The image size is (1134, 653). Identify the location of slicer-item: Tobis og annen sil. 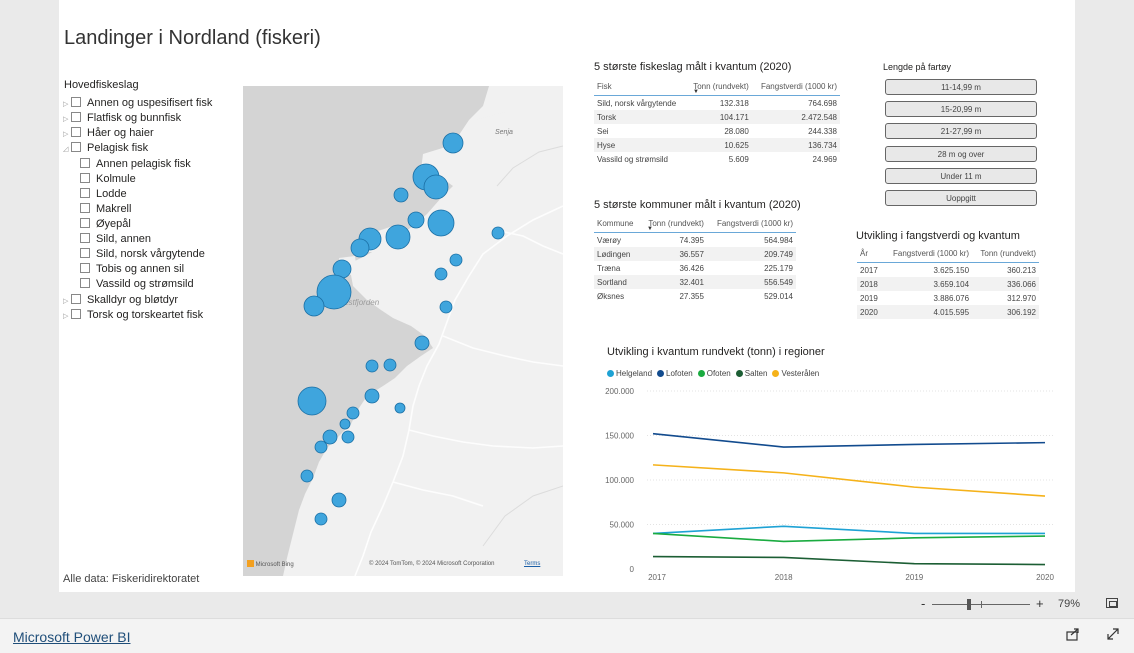
(132, 269).